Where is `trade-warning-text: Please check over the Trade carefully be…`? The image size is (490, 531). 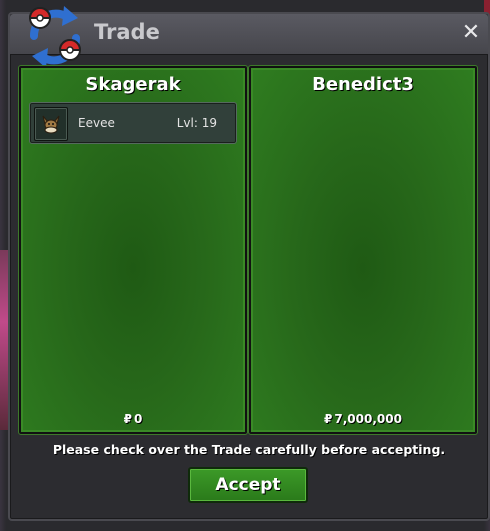
trade-warning-text: Please check over the Trade carefully be… is located at coordinates (249, 449).